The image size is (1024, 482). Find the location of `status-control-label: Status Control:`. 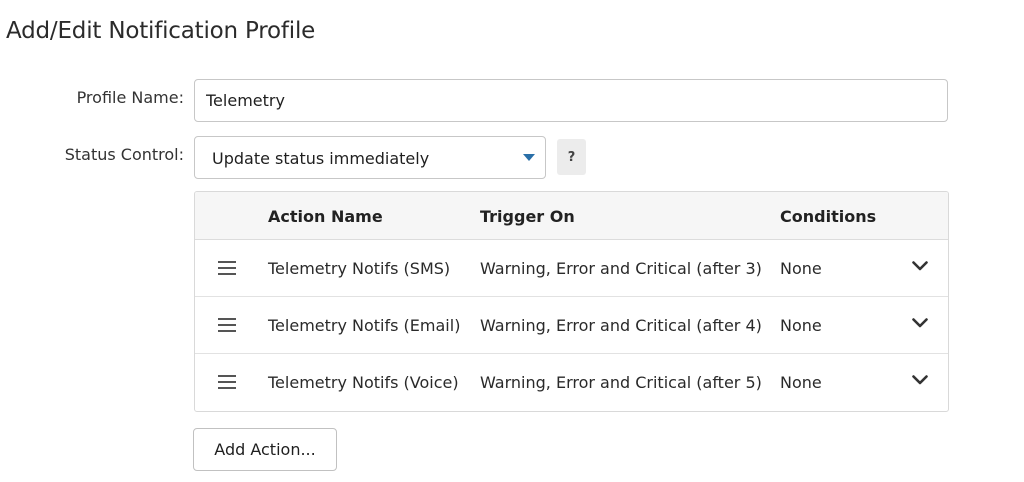

status-control-label: Status Control: is located at coordinates (124, 154).